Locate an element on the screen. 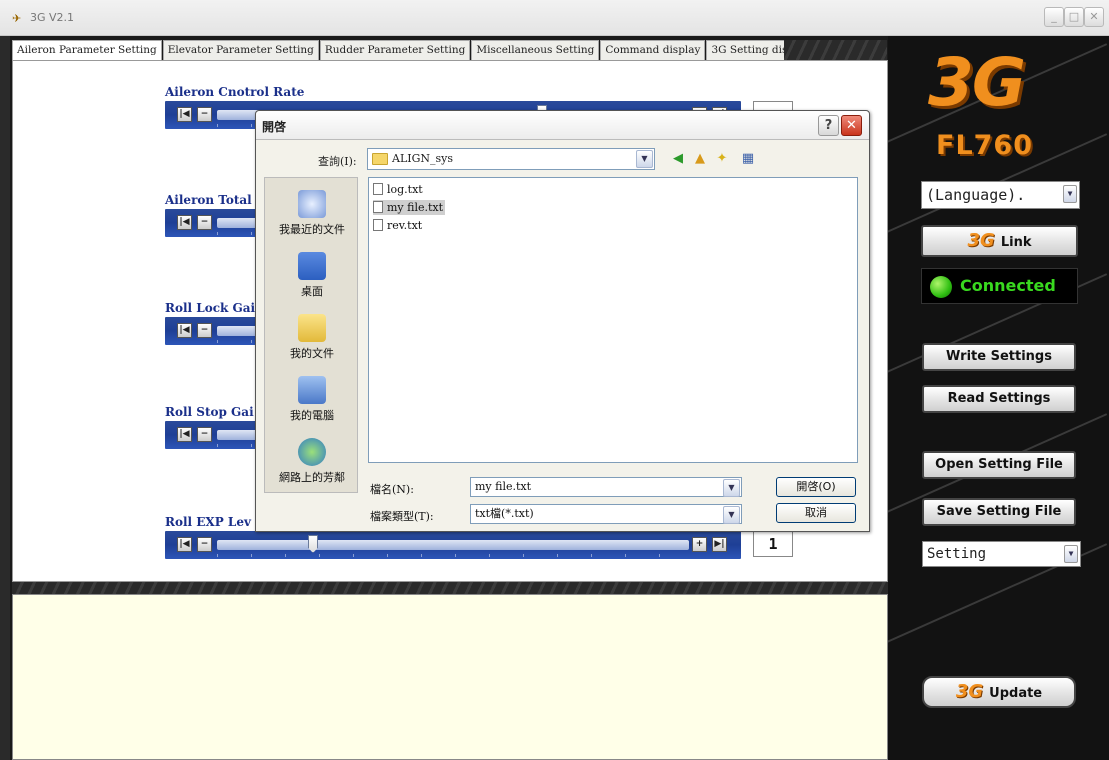 The image size is (1109, 760). logo-fl760: FL760 is located at coordinates (985, 145).